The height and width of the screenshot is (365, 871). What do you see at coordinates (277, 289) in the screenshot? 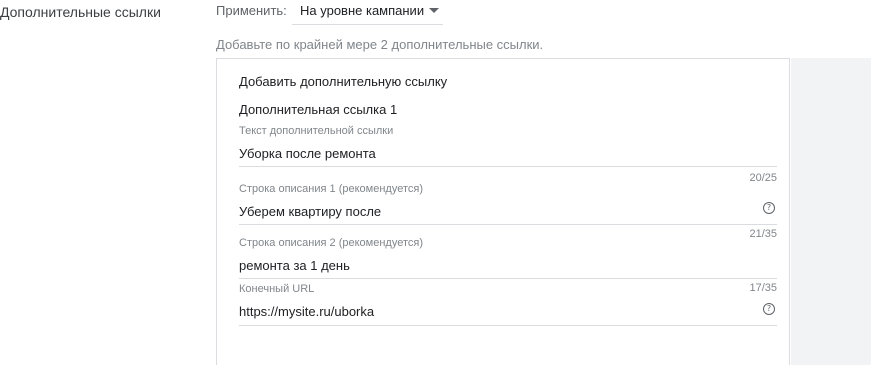
I see `final-url-label: Конечный URL` at bounding box center [277, 289].